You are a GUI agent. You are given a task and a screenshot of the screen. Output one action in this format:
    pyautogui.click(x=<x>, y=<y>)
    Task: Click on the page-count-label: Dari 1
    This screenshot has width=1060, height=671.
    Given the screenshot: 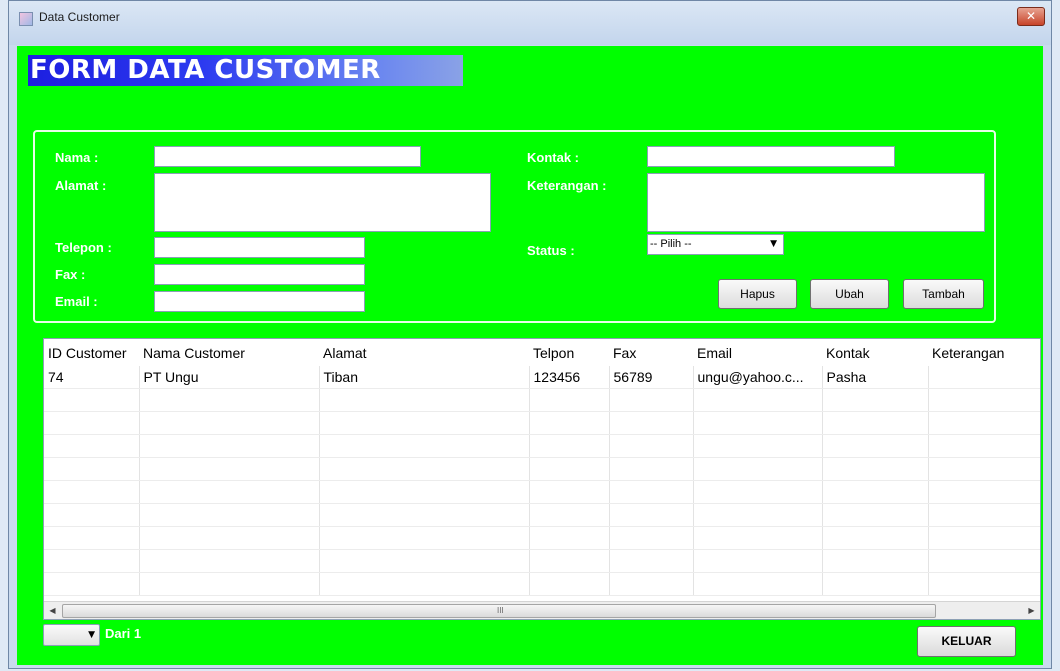 What is the action you would take?
    pyautogui.click(x=123, y=633)
    